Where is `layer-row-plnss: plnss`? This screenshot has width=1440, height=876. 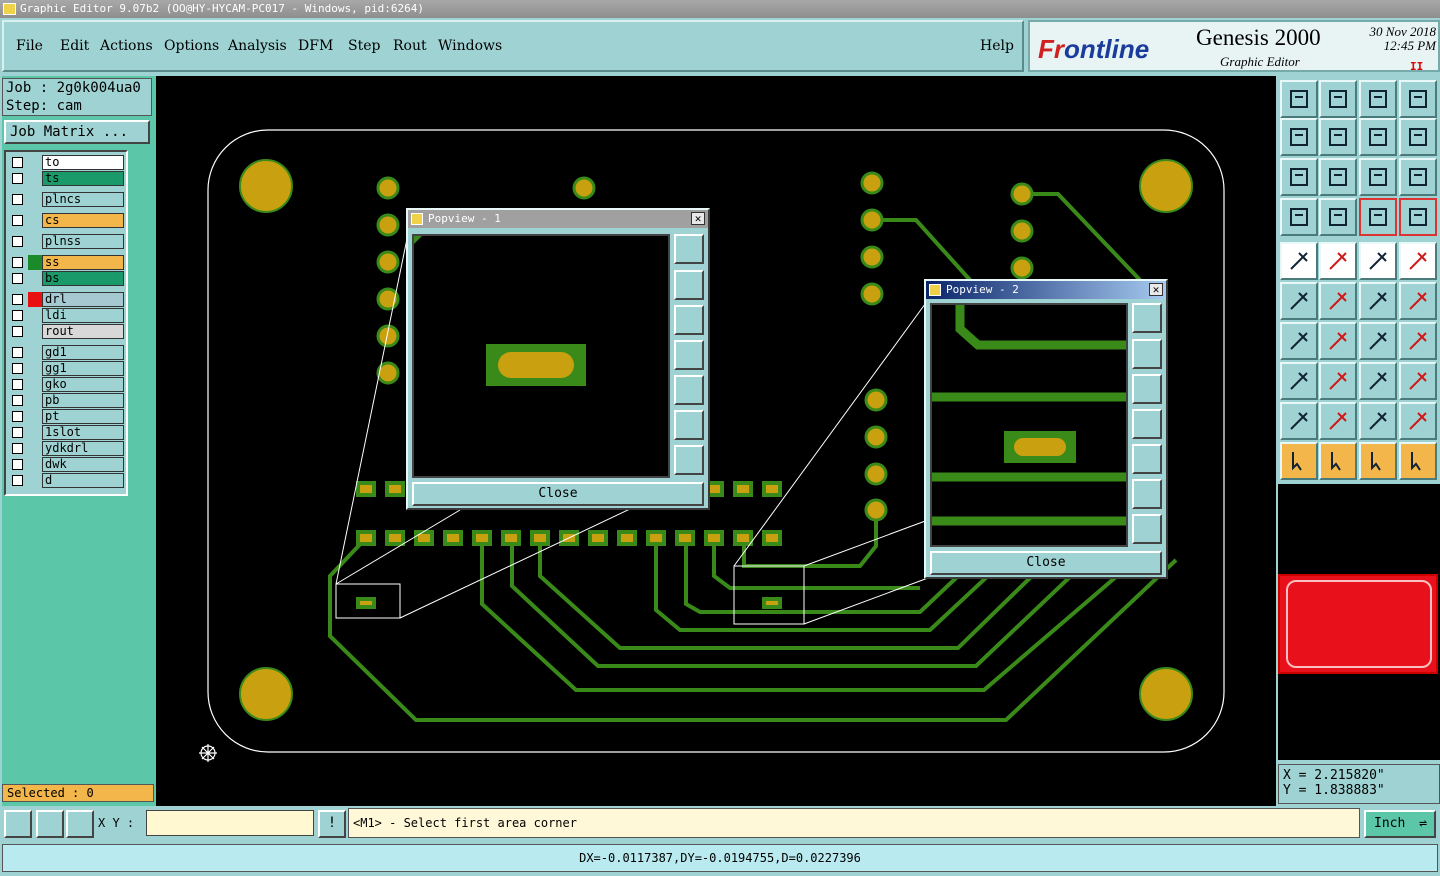 layer-row-plnss: plnss is located at coordinates (67, 241).